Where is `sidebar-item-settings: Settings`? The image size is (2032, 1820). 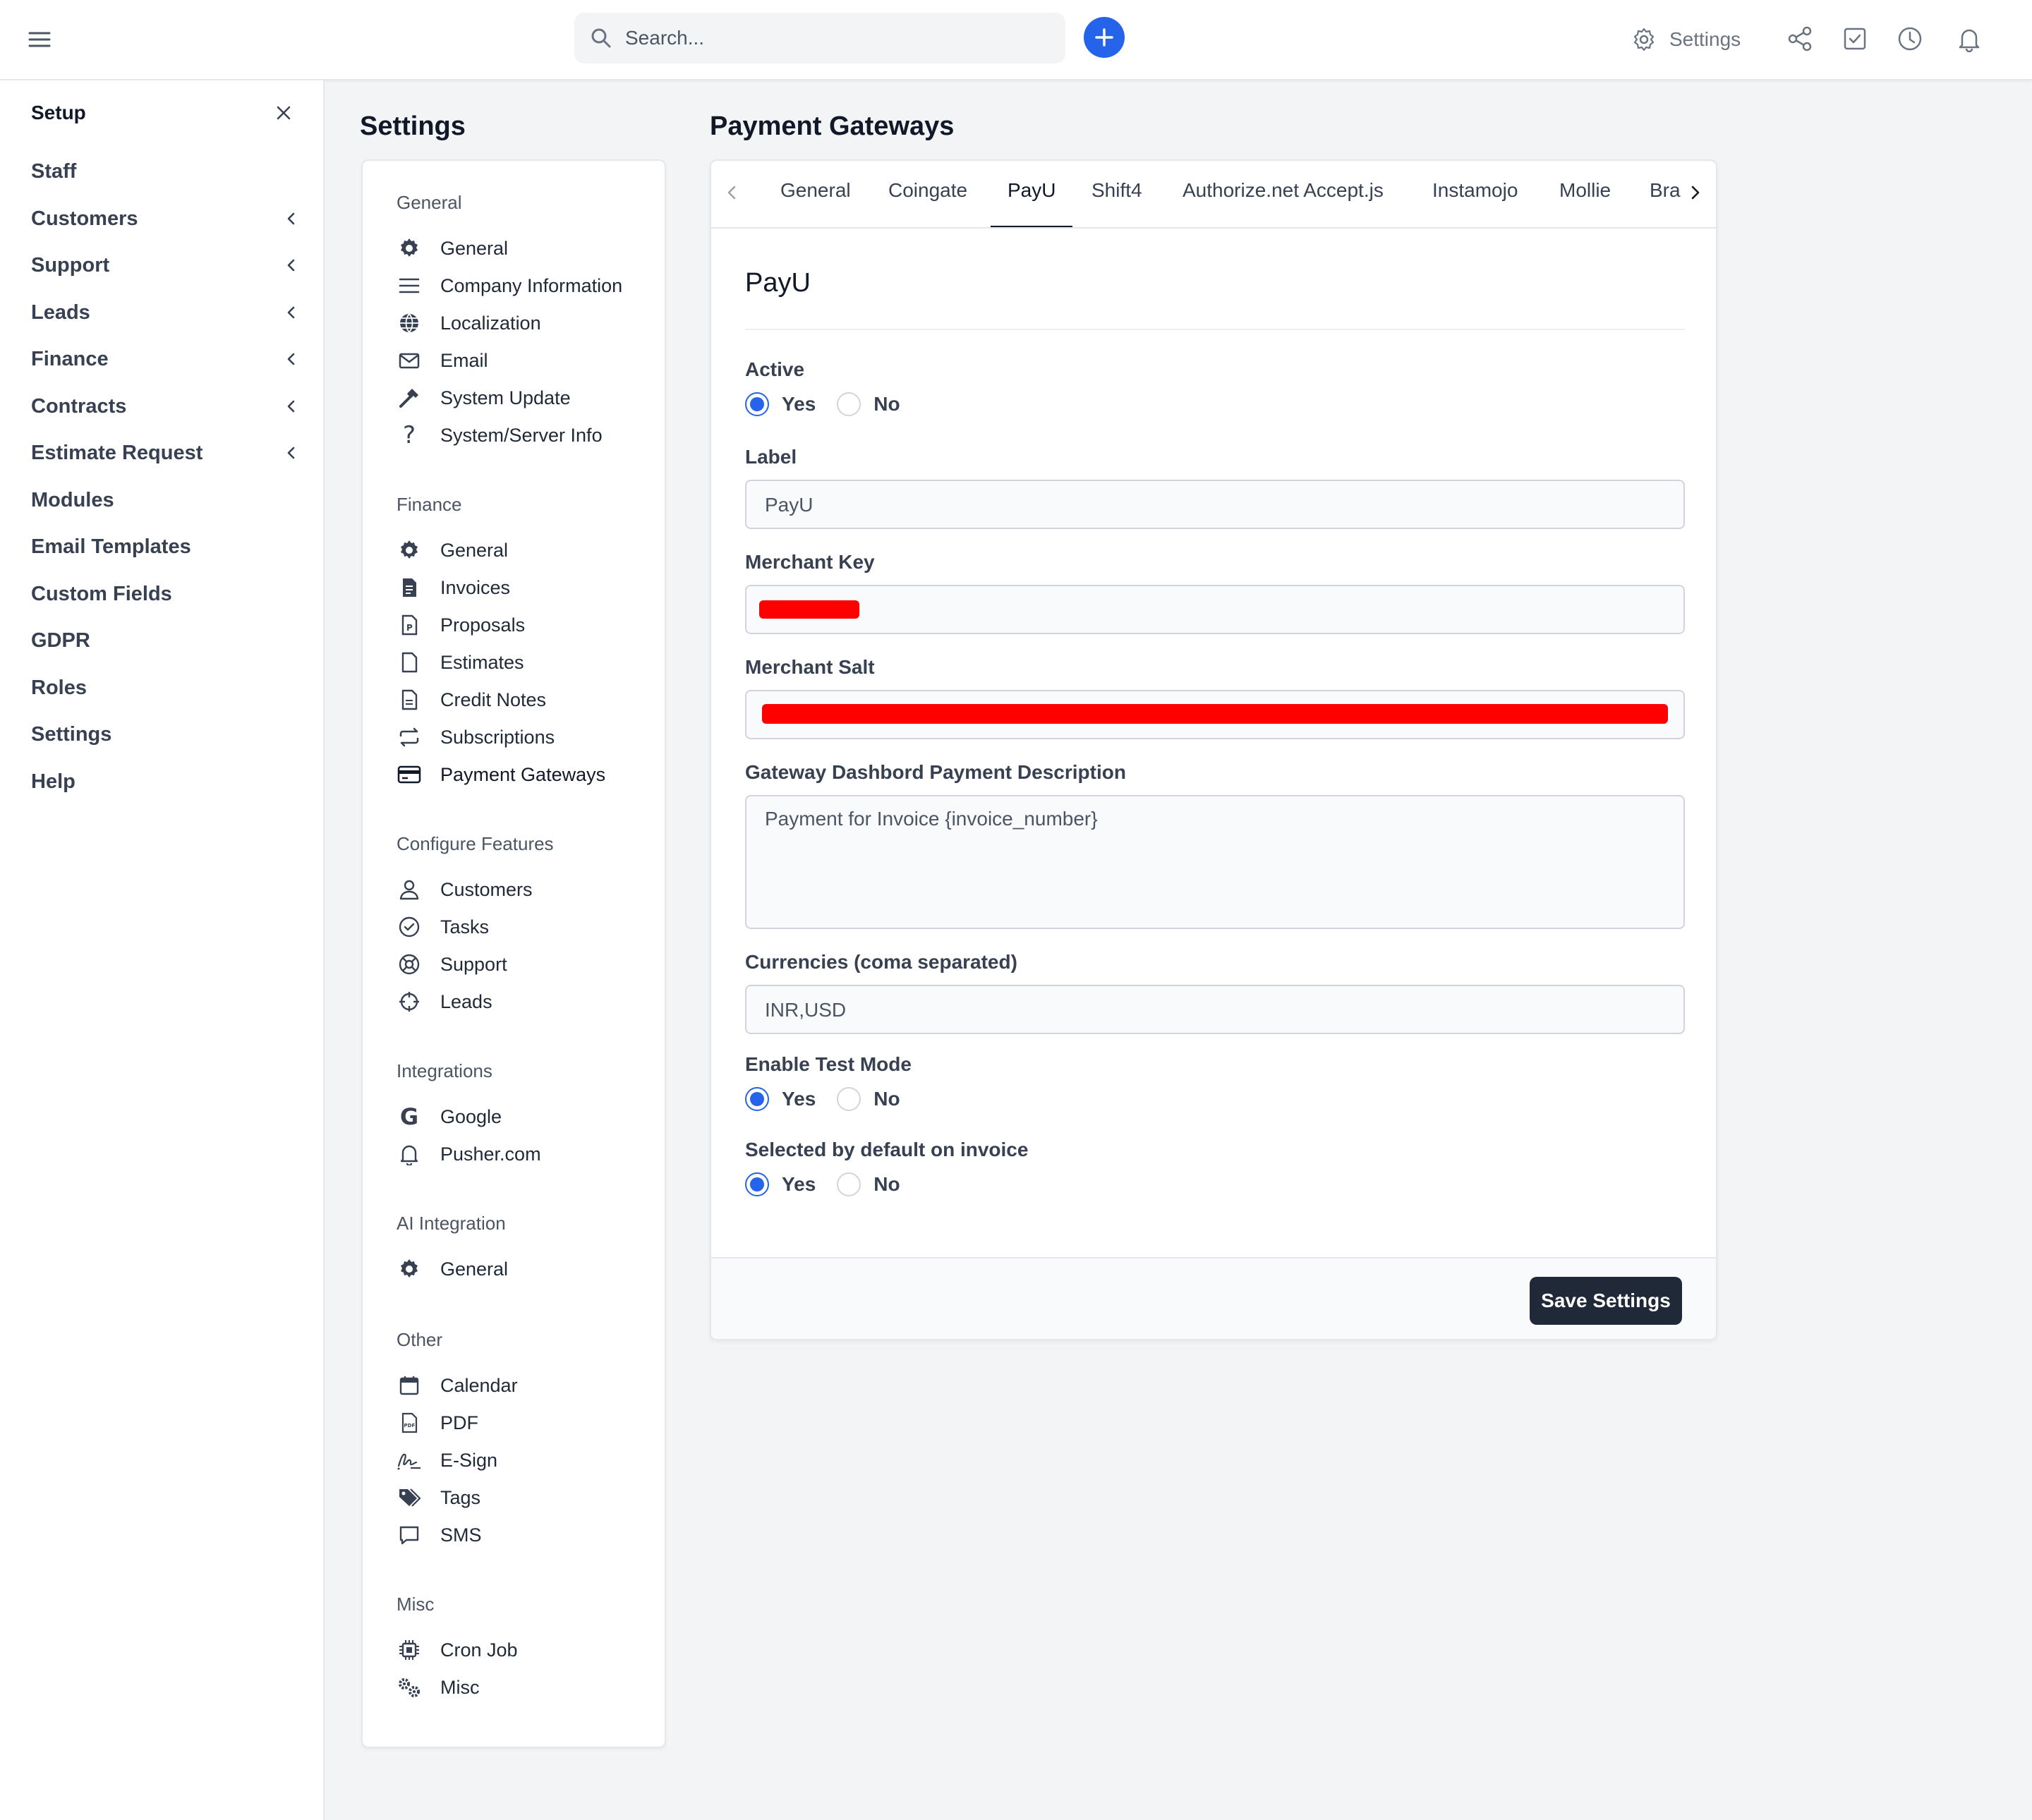
sidebar-item-settings: Settings is located at coordinates (165, 735).